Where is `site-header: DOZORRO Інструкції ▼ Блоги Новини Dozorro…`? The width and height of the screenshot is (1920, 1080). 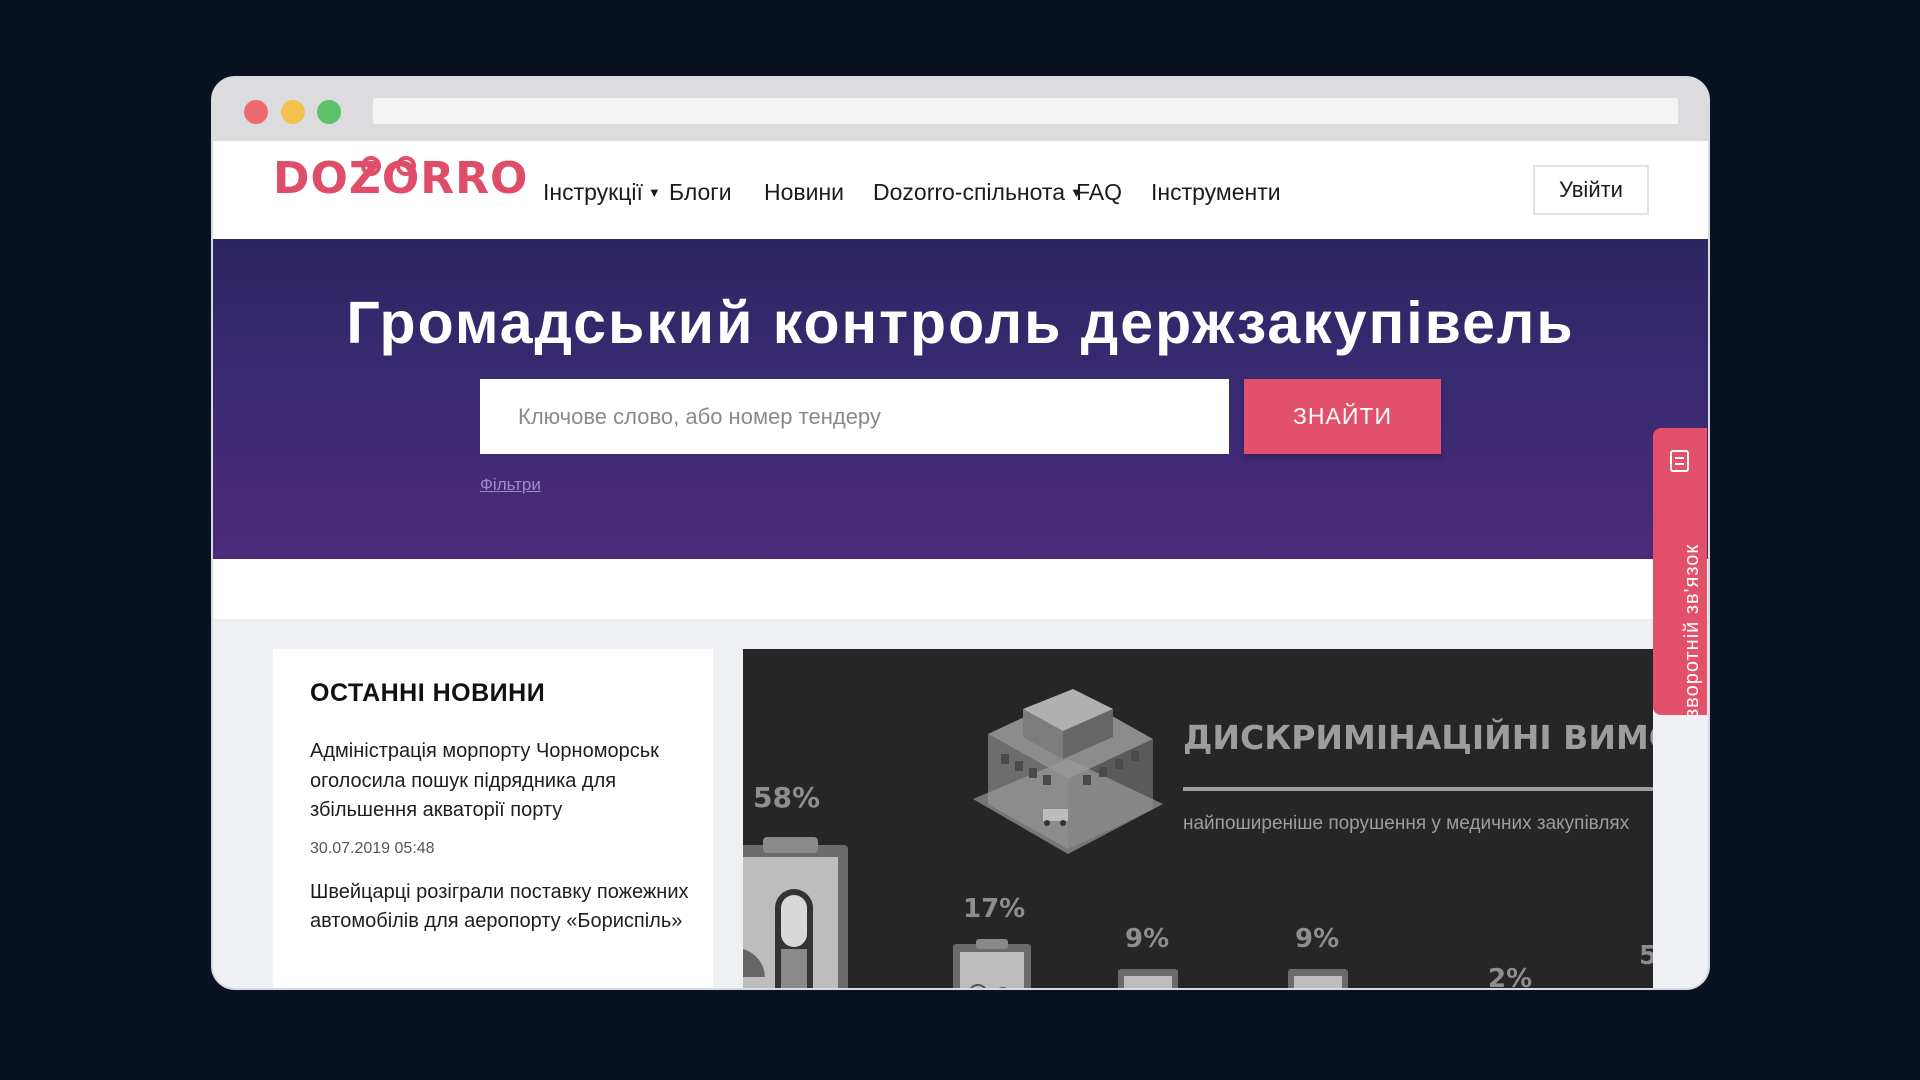 site-header: DOZORRO Інструкції ▼ Блоги Новини Dozorro… is located at coordinates (960, 190).